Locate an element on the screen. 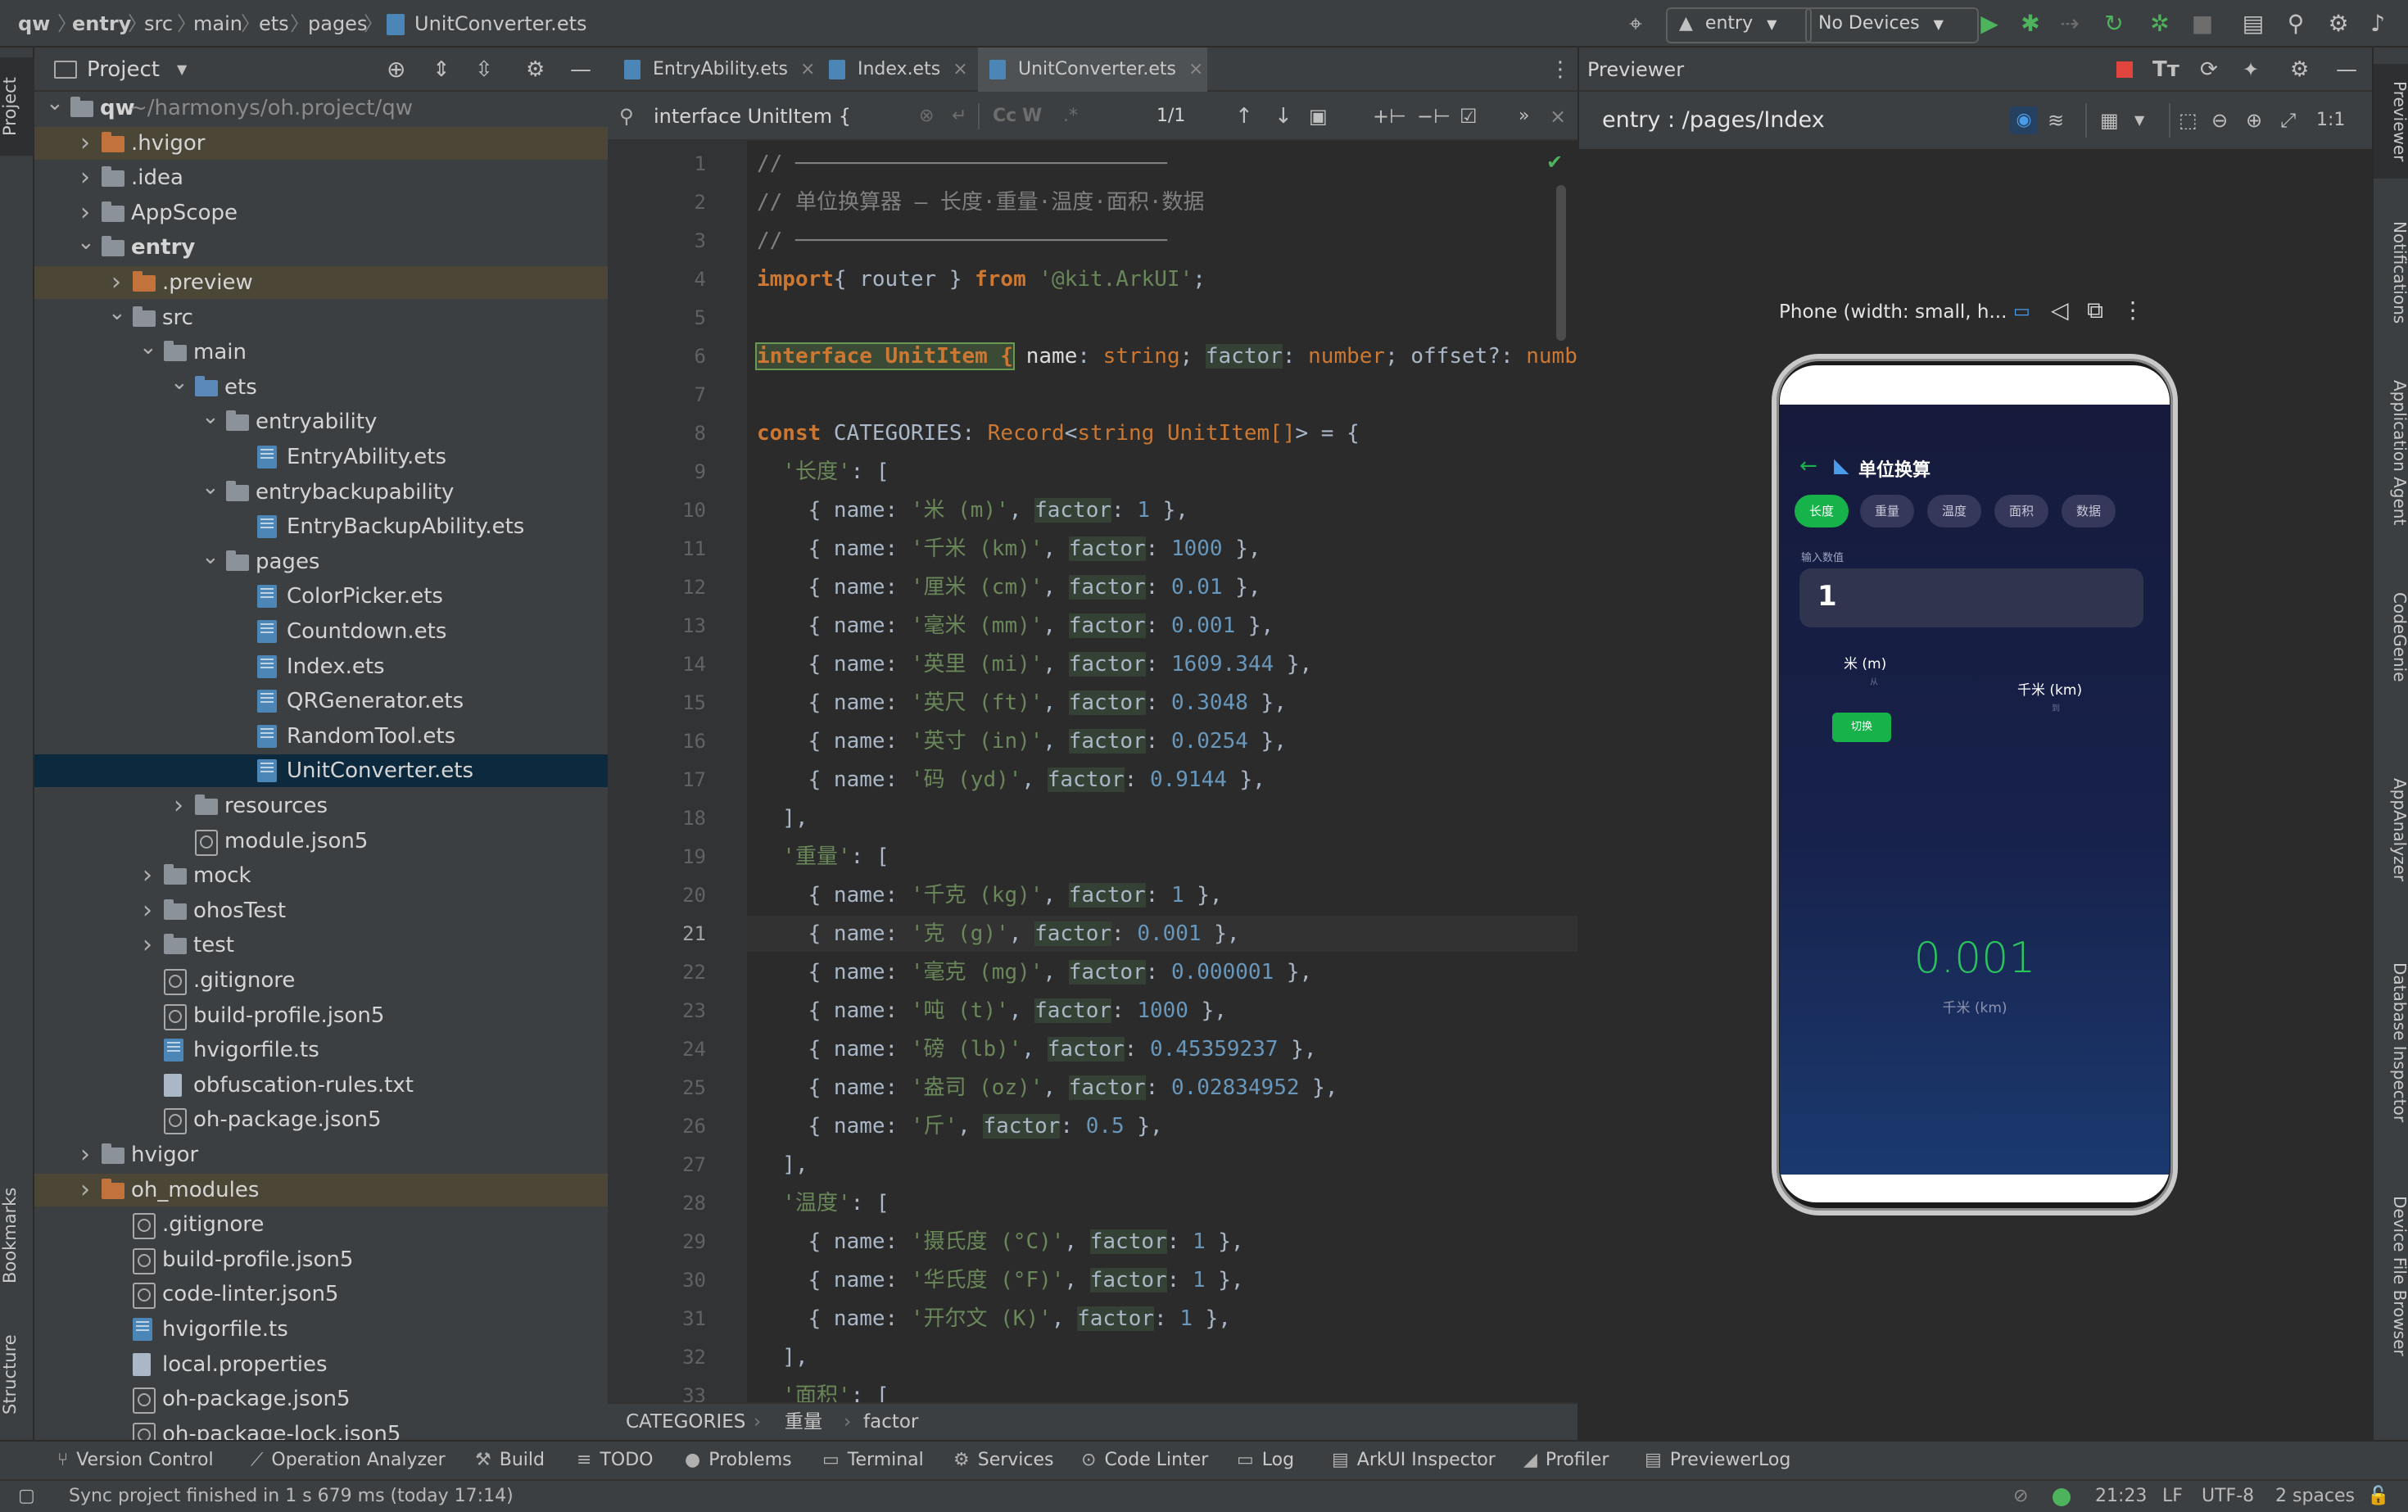  tree-item: › test is located at coordinates (321, 945).